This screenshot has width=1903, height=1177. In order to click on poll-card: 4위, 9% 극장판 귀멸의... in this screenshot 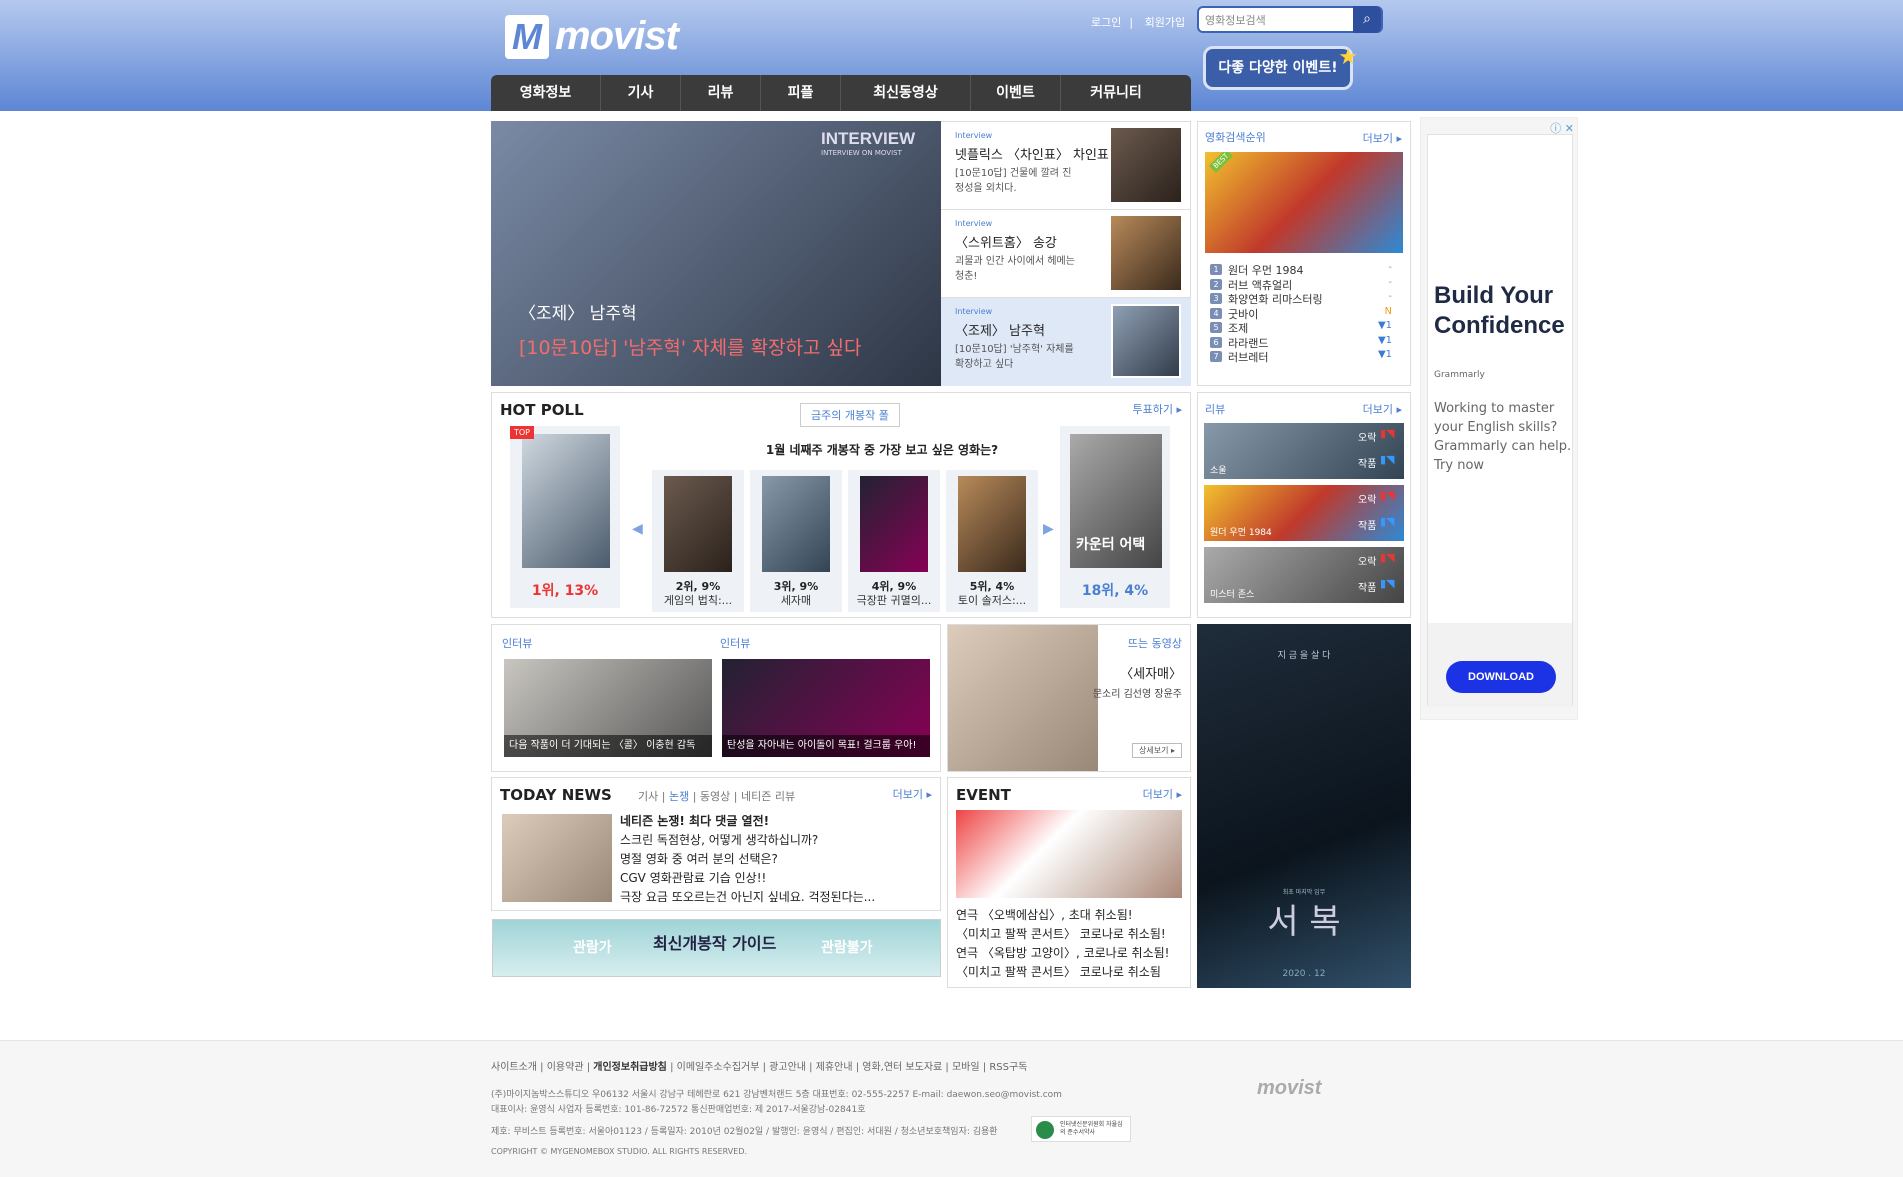, I will do `click(894, 541)`.